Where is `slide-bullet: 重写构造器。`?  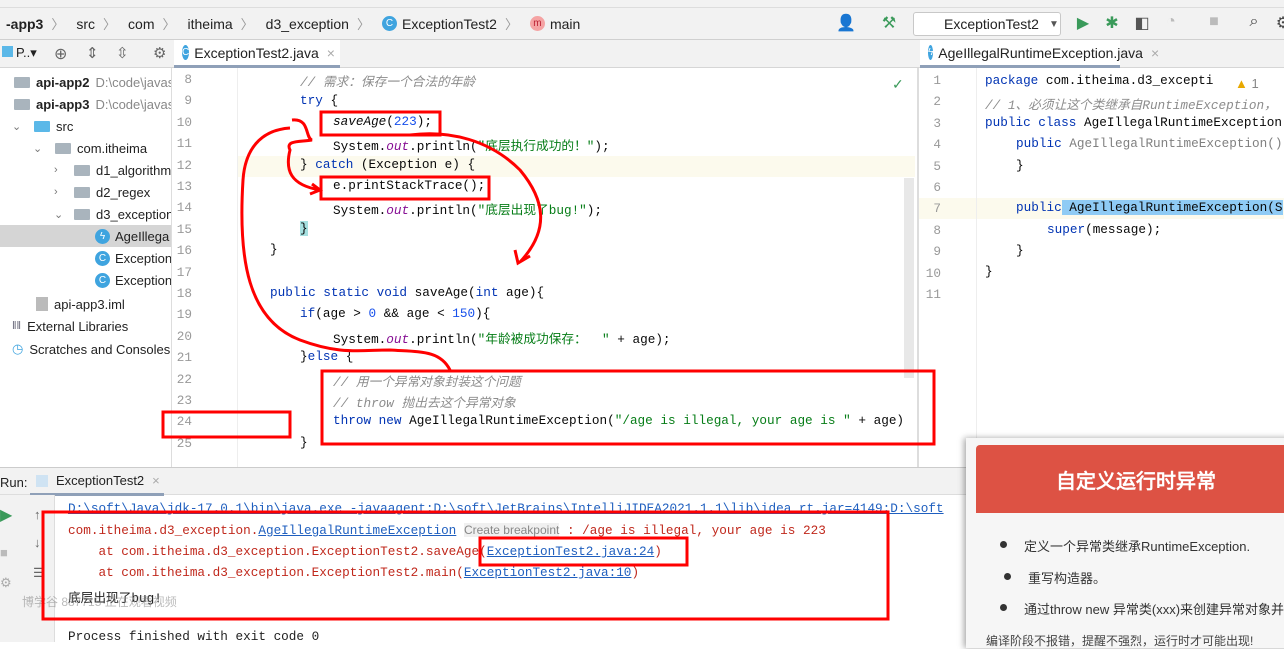
slide-bullet: 重写构造器。 is located at coordinates (1054, 577).